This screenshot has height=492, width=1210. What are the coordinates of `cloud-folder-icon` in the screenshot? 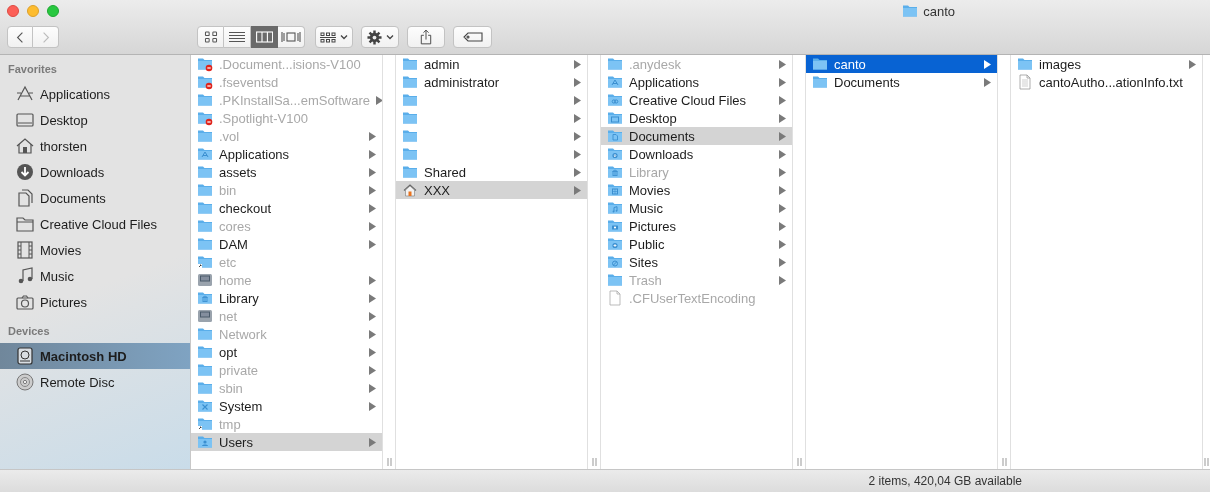 It's located at (615, 100).